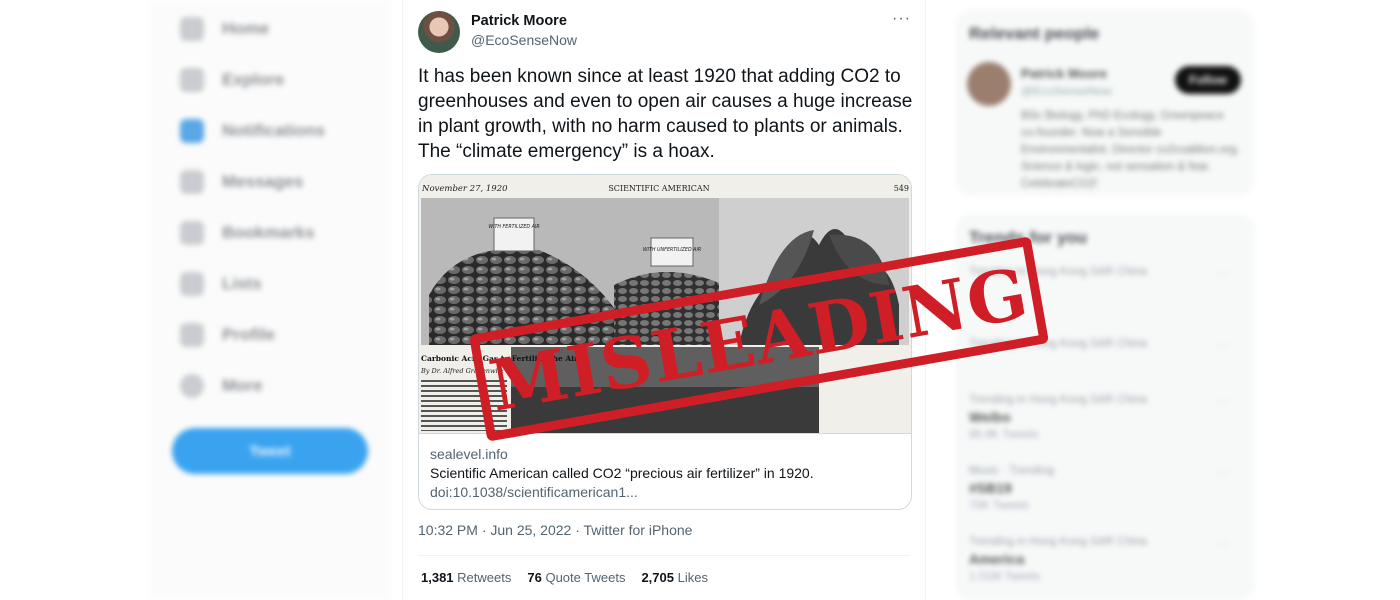  What do you see at coordinates (192, 80) in the screenshot?
I see `hashtag-icon` at bounding box center [192, 80].